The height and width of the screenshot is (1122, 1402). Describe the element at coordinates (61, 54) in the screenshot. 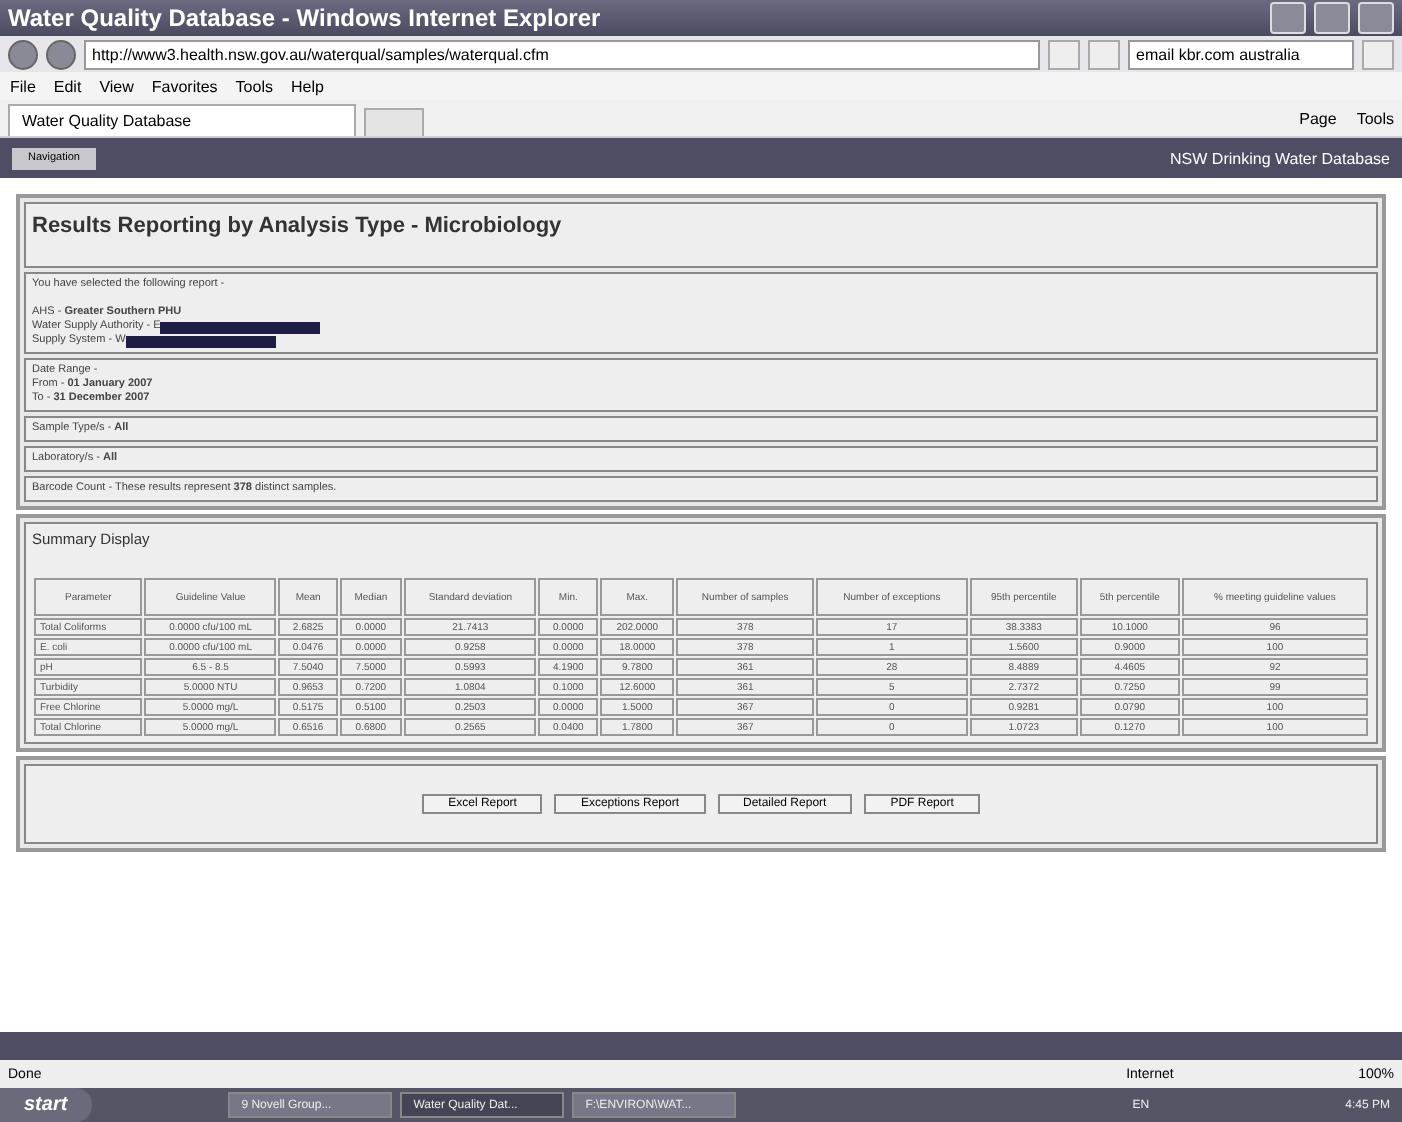

I see `forward-icon` at that location.